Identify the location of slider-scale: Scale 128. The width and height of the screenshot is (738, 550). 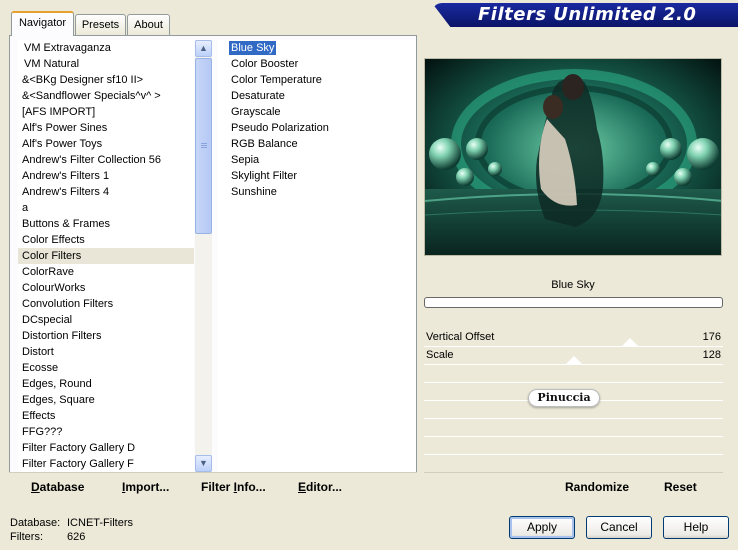
(573, 356).